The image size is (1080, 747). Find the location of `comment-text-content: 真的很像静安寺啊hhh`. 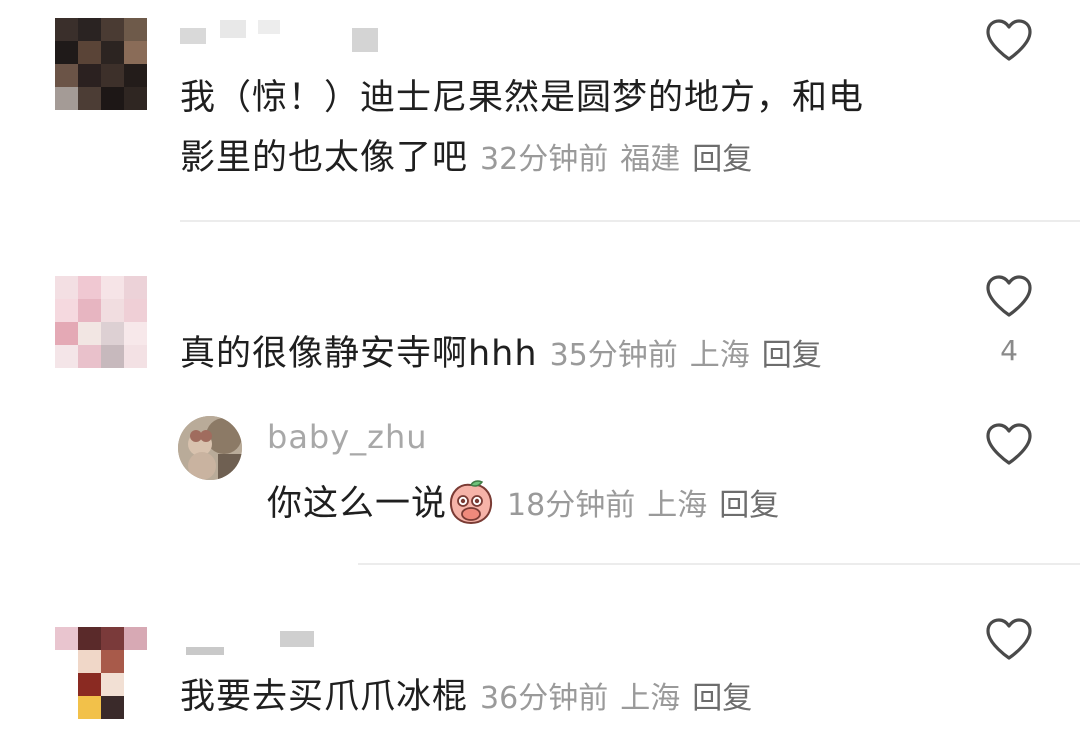

comment-text-content: 真的很像静安寺啊hhh is located at coordinates (359, 354).